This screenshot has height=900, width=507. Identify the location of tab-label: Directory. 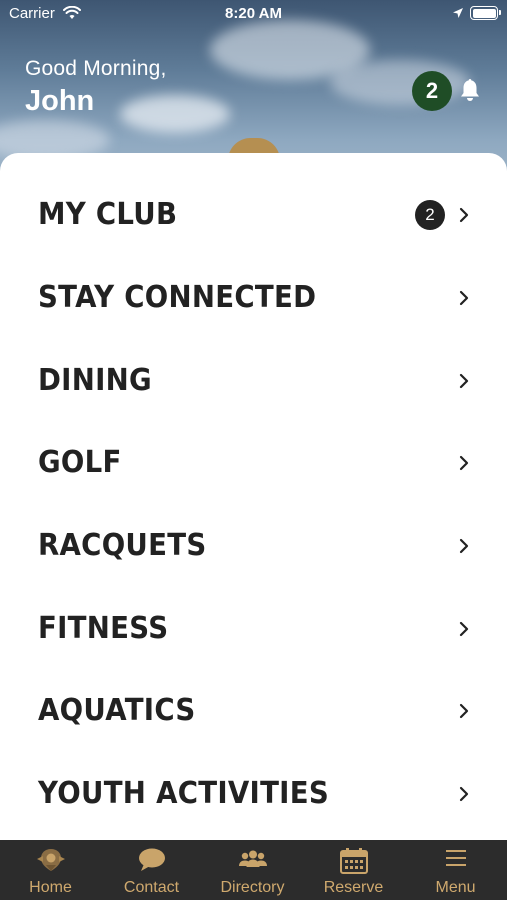
(252, 887).